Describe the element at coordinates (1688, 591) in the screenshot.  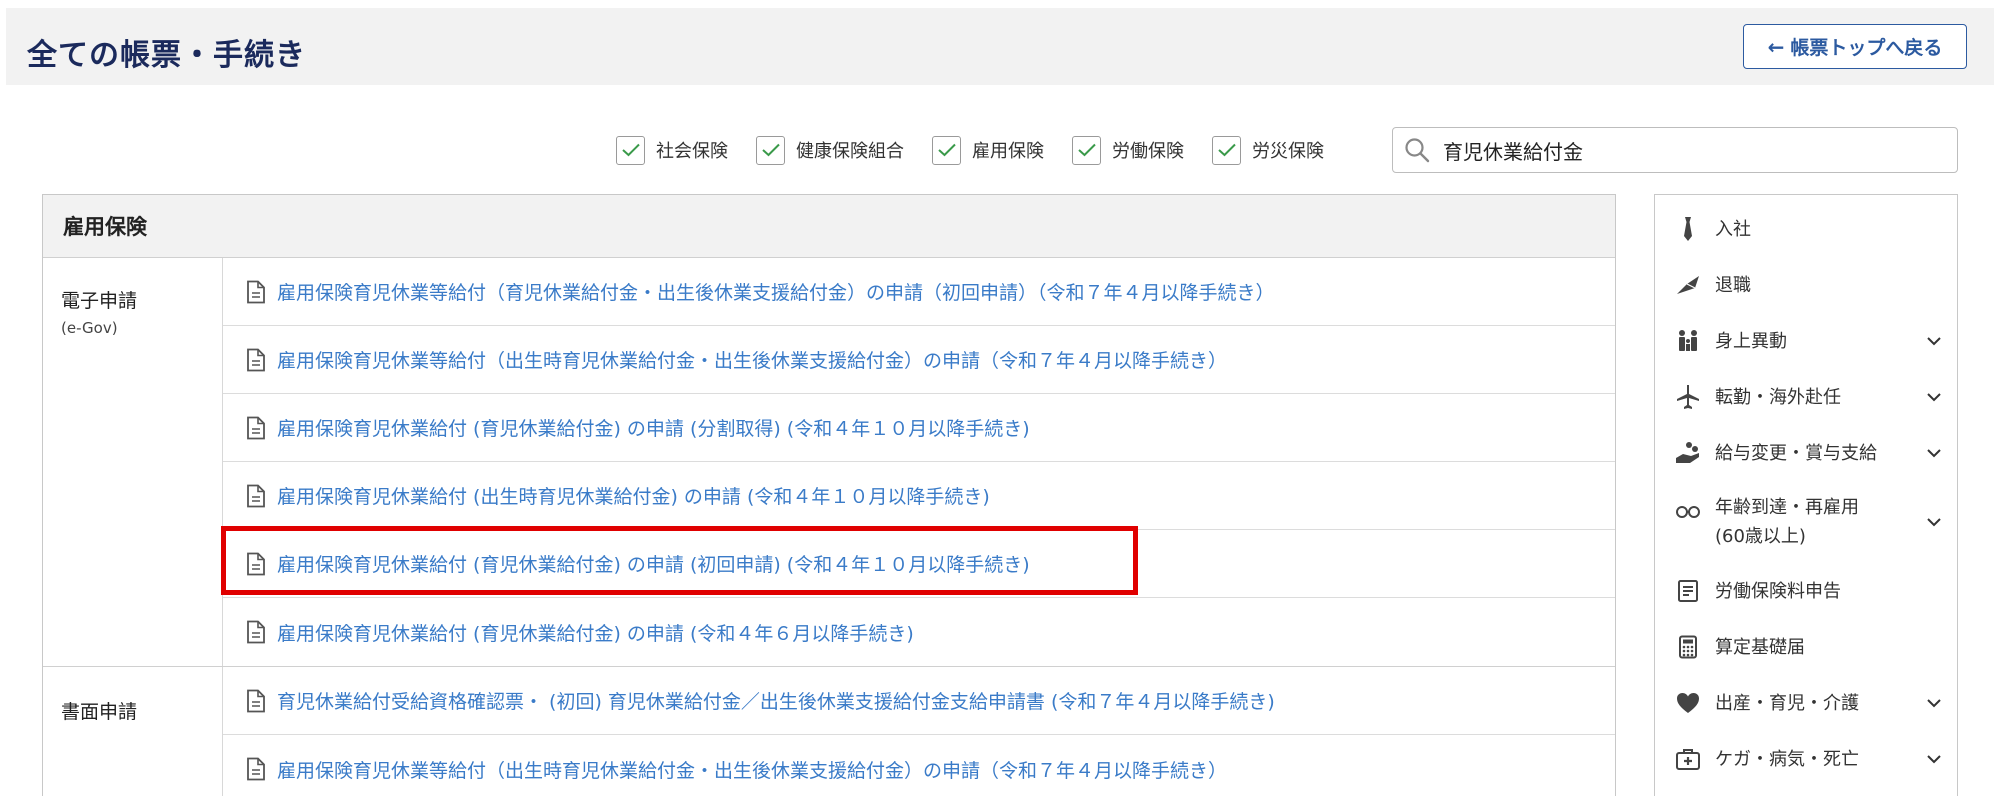
I see `document-lines-icon` at that location.